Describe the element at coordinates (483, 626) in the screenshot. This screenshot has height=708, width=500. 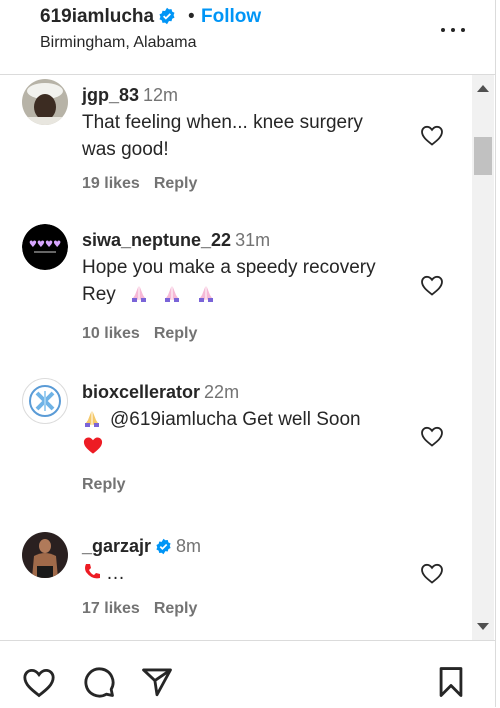
I see `scroll-down-arrow-icon` at that location.